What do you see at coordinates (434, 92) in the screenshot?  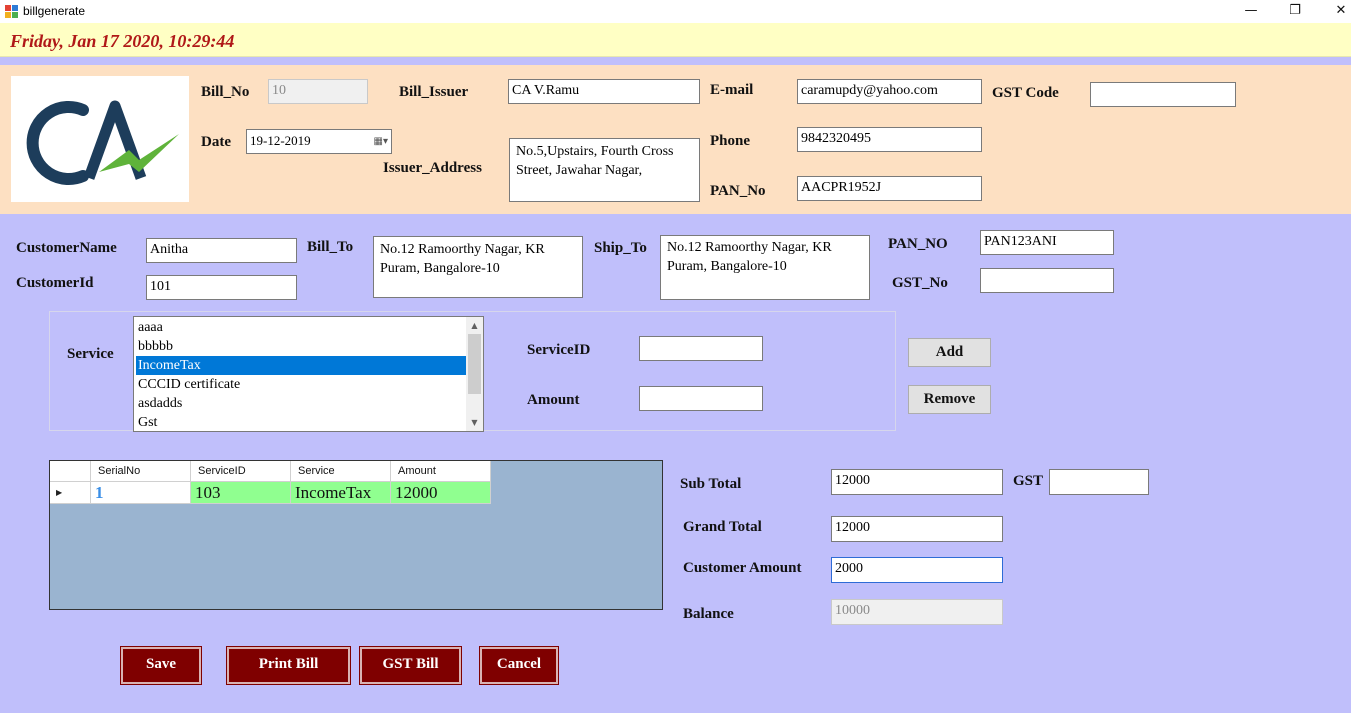 I see `bill-issuer-label: Bill_Issuer` at bounding box center [434, 92].